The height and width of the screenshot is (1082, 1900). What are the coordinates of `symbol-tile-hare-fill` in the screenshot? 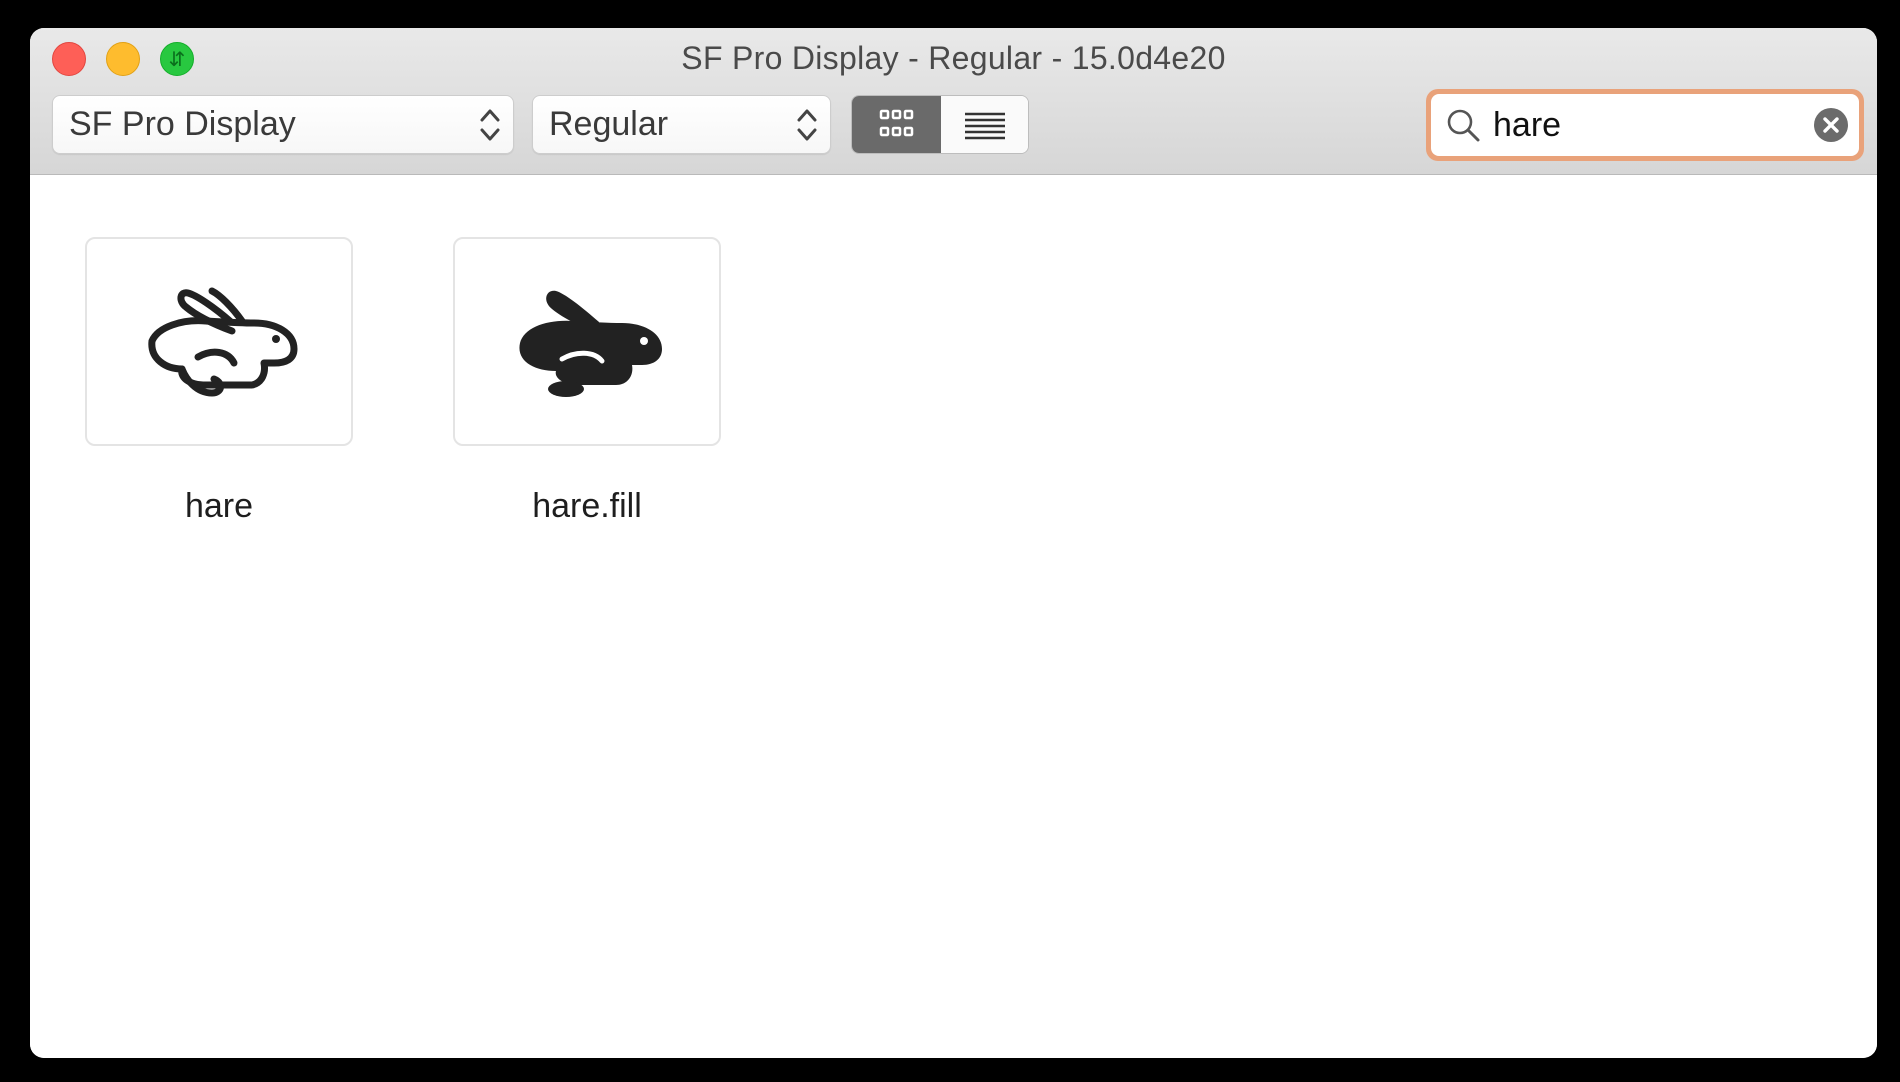 It's located at (587, 341).